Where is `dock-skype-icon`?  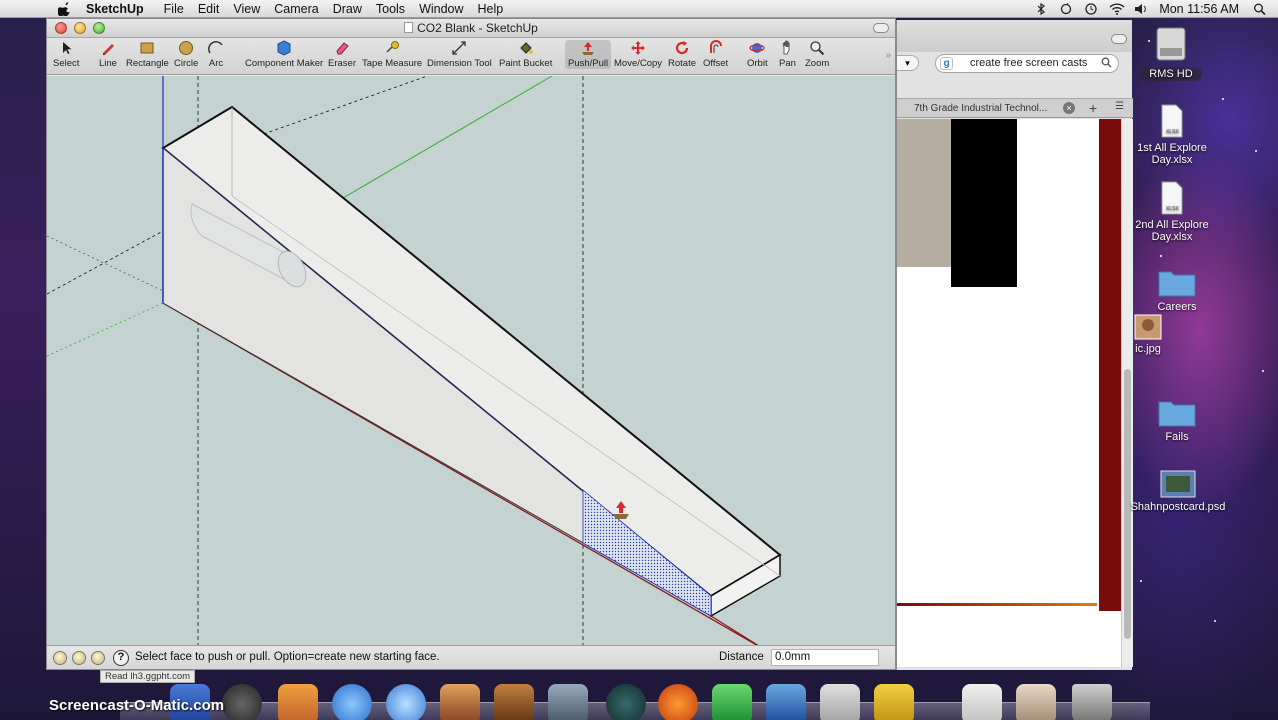 dock-skype-icon is located at coordinates (732, 702).